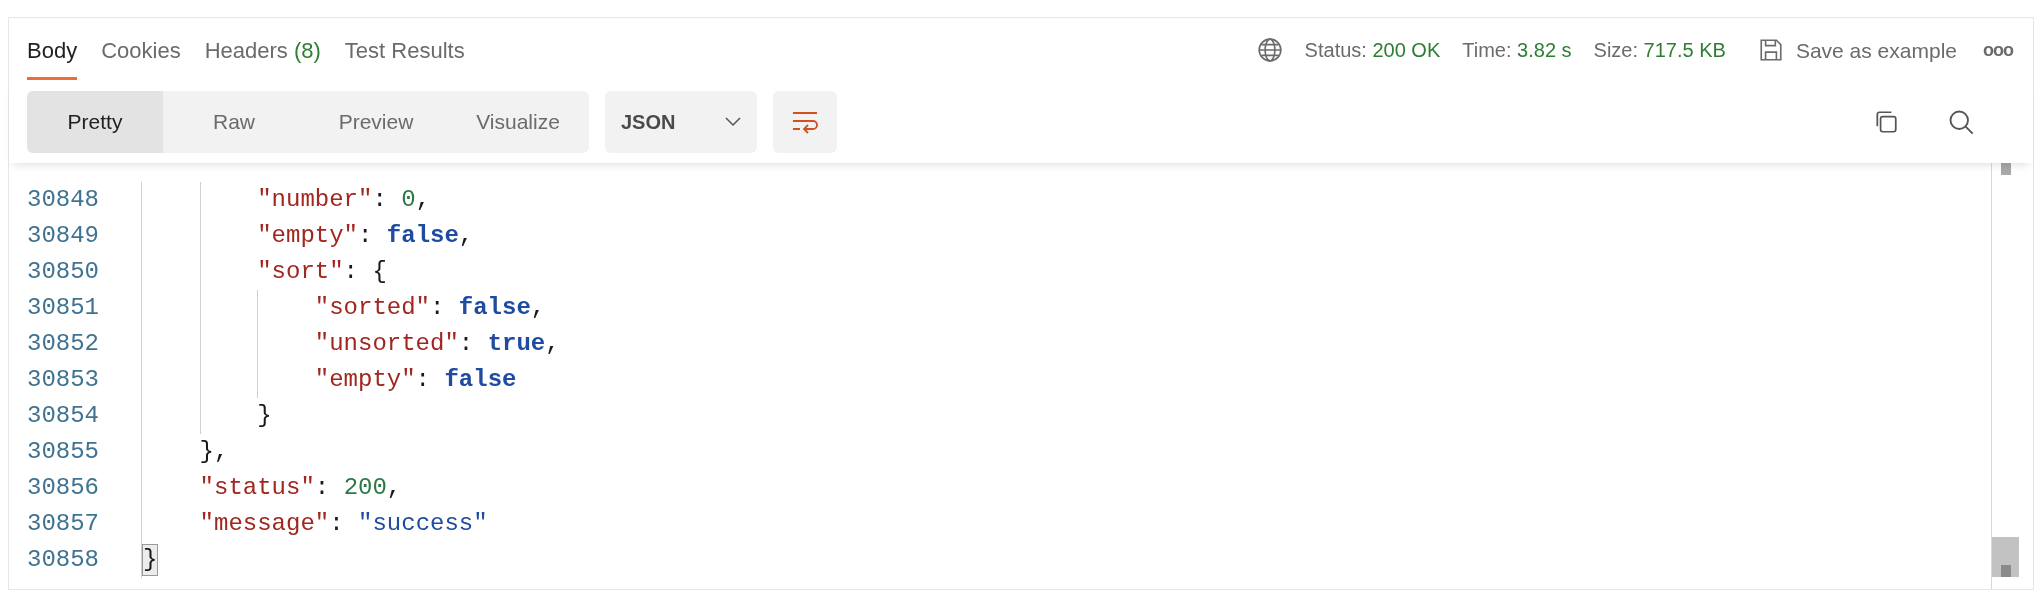 This screenshot has width=2042, height=594. Describe the element at coordinates (2006, 169) in the screenshot. I see `scrollbar-marker` at that location.